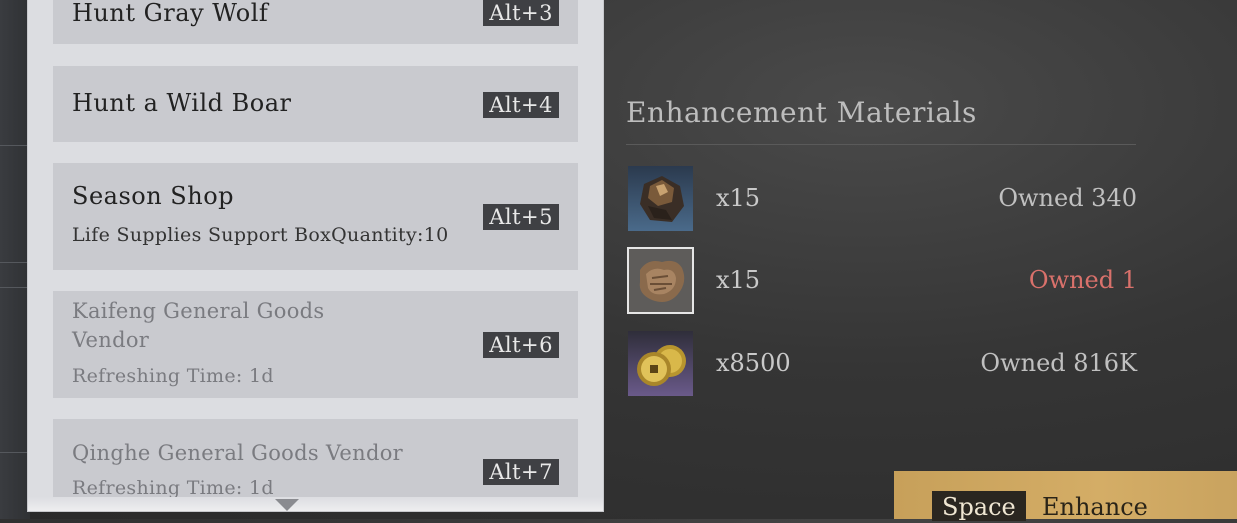 The height and width of the screenshot is (523, 1237). What do you see at coordinates (1067, 198) in the screenshot?
I see `material-owned: Owned 340` at bounding box center [1067, 198].